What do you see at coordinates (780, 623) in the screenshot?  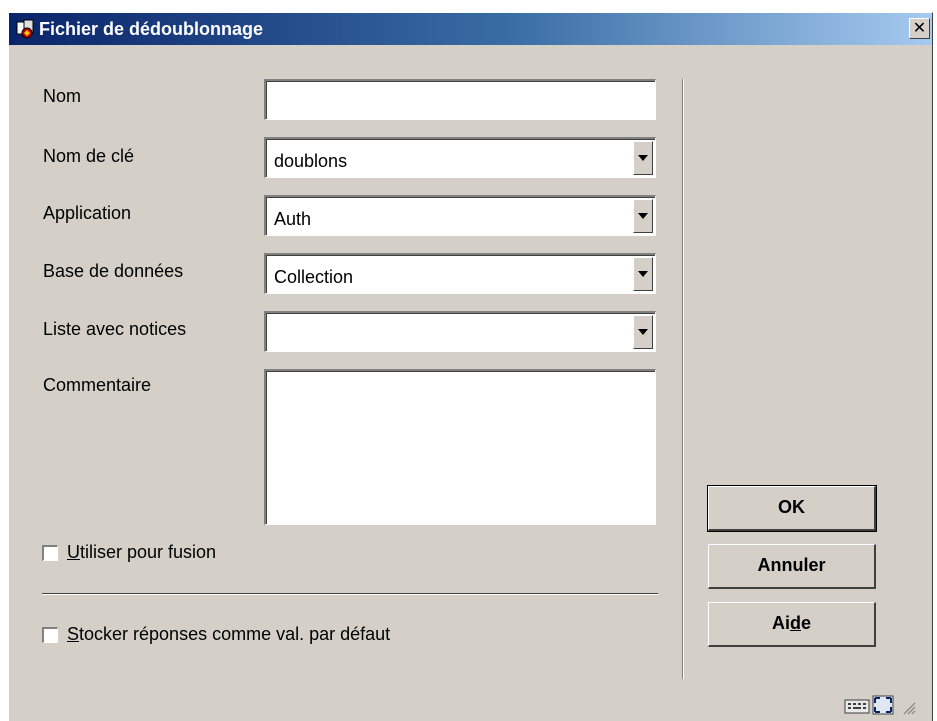 I see `aide-before: Ai` at bounding box center [780, 623].